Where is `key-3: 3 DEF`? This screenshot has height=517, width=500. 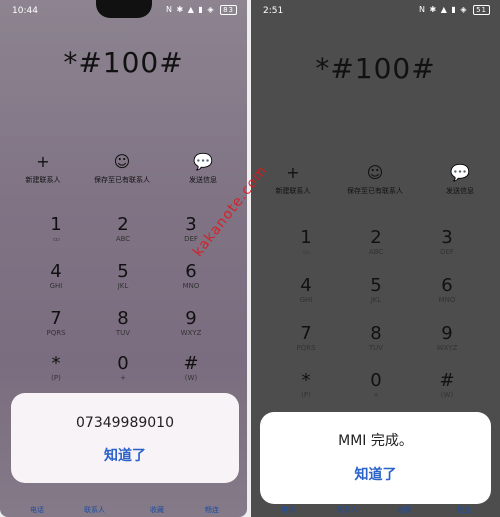 key-3: 3 DEF is located at coordinates (447, 242).